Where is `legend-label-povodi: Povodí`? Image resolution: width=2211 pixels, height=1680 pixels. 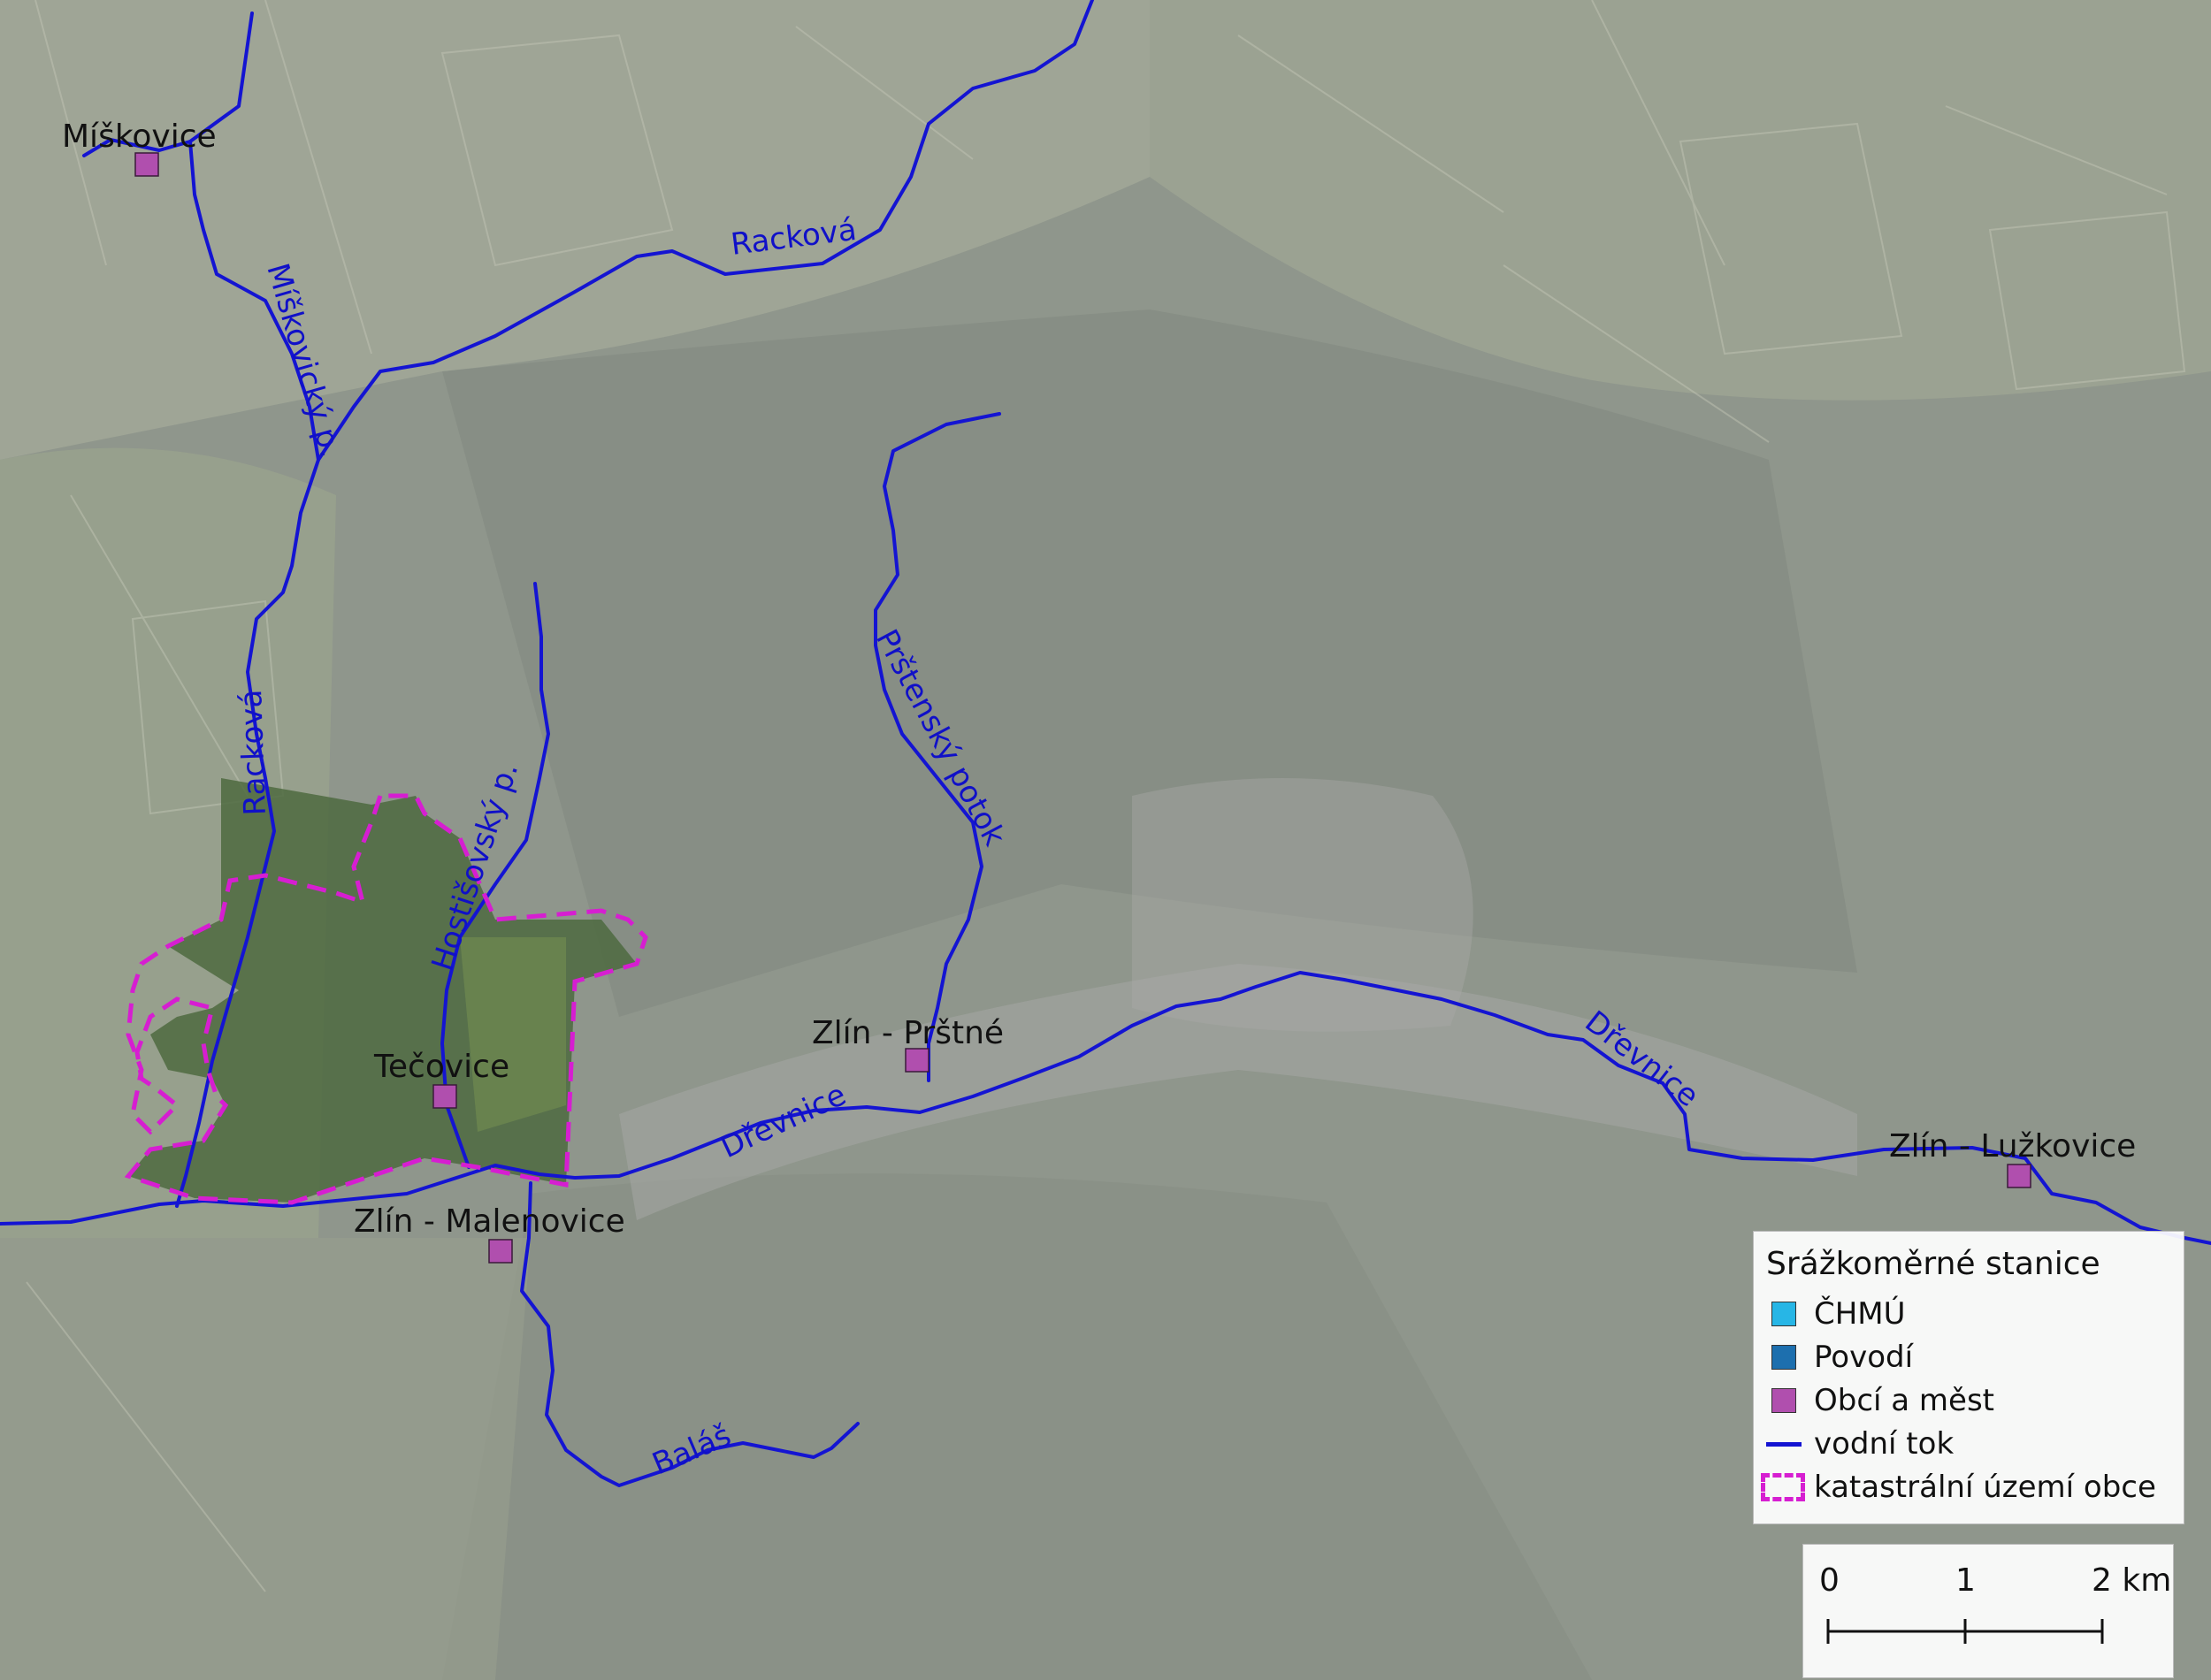 legend-label-povodi: Povodí is located at coordinates (1864, 1357).